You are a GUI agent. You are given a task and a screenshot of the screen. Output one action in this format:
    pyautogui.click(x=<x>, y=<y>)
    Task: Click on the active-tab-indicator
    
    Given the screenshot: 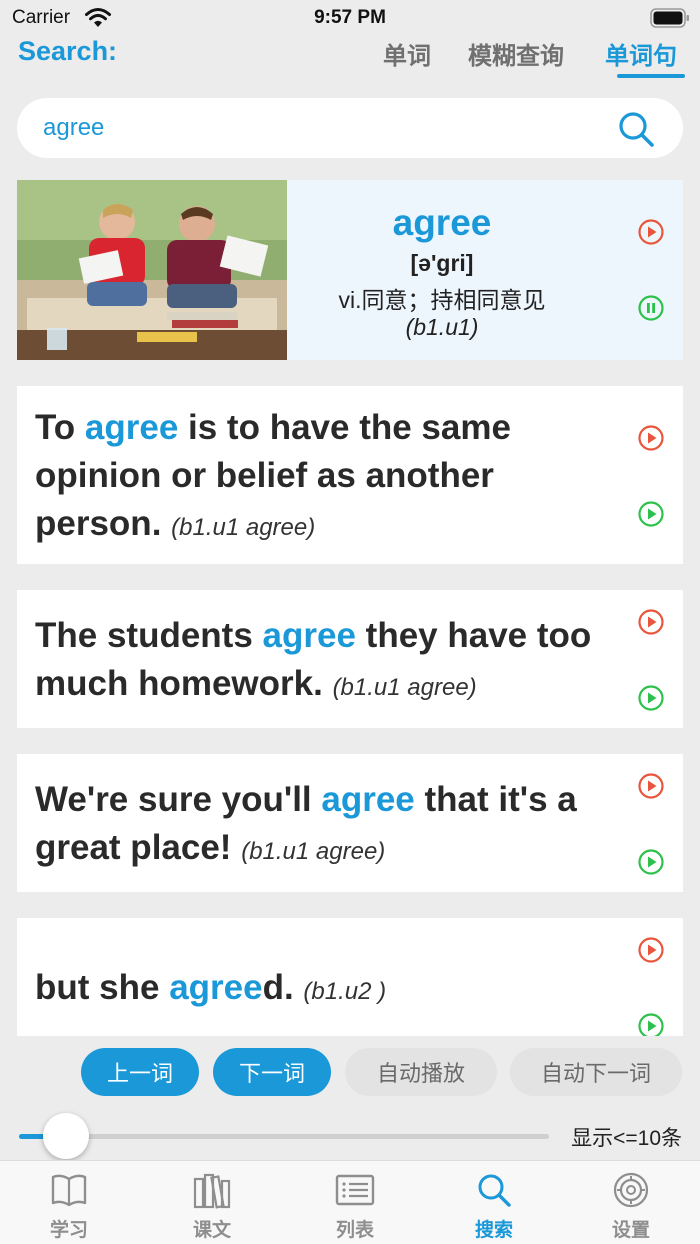 What is the action you would take?
    pyautogui.click(x=651, y=76)
    